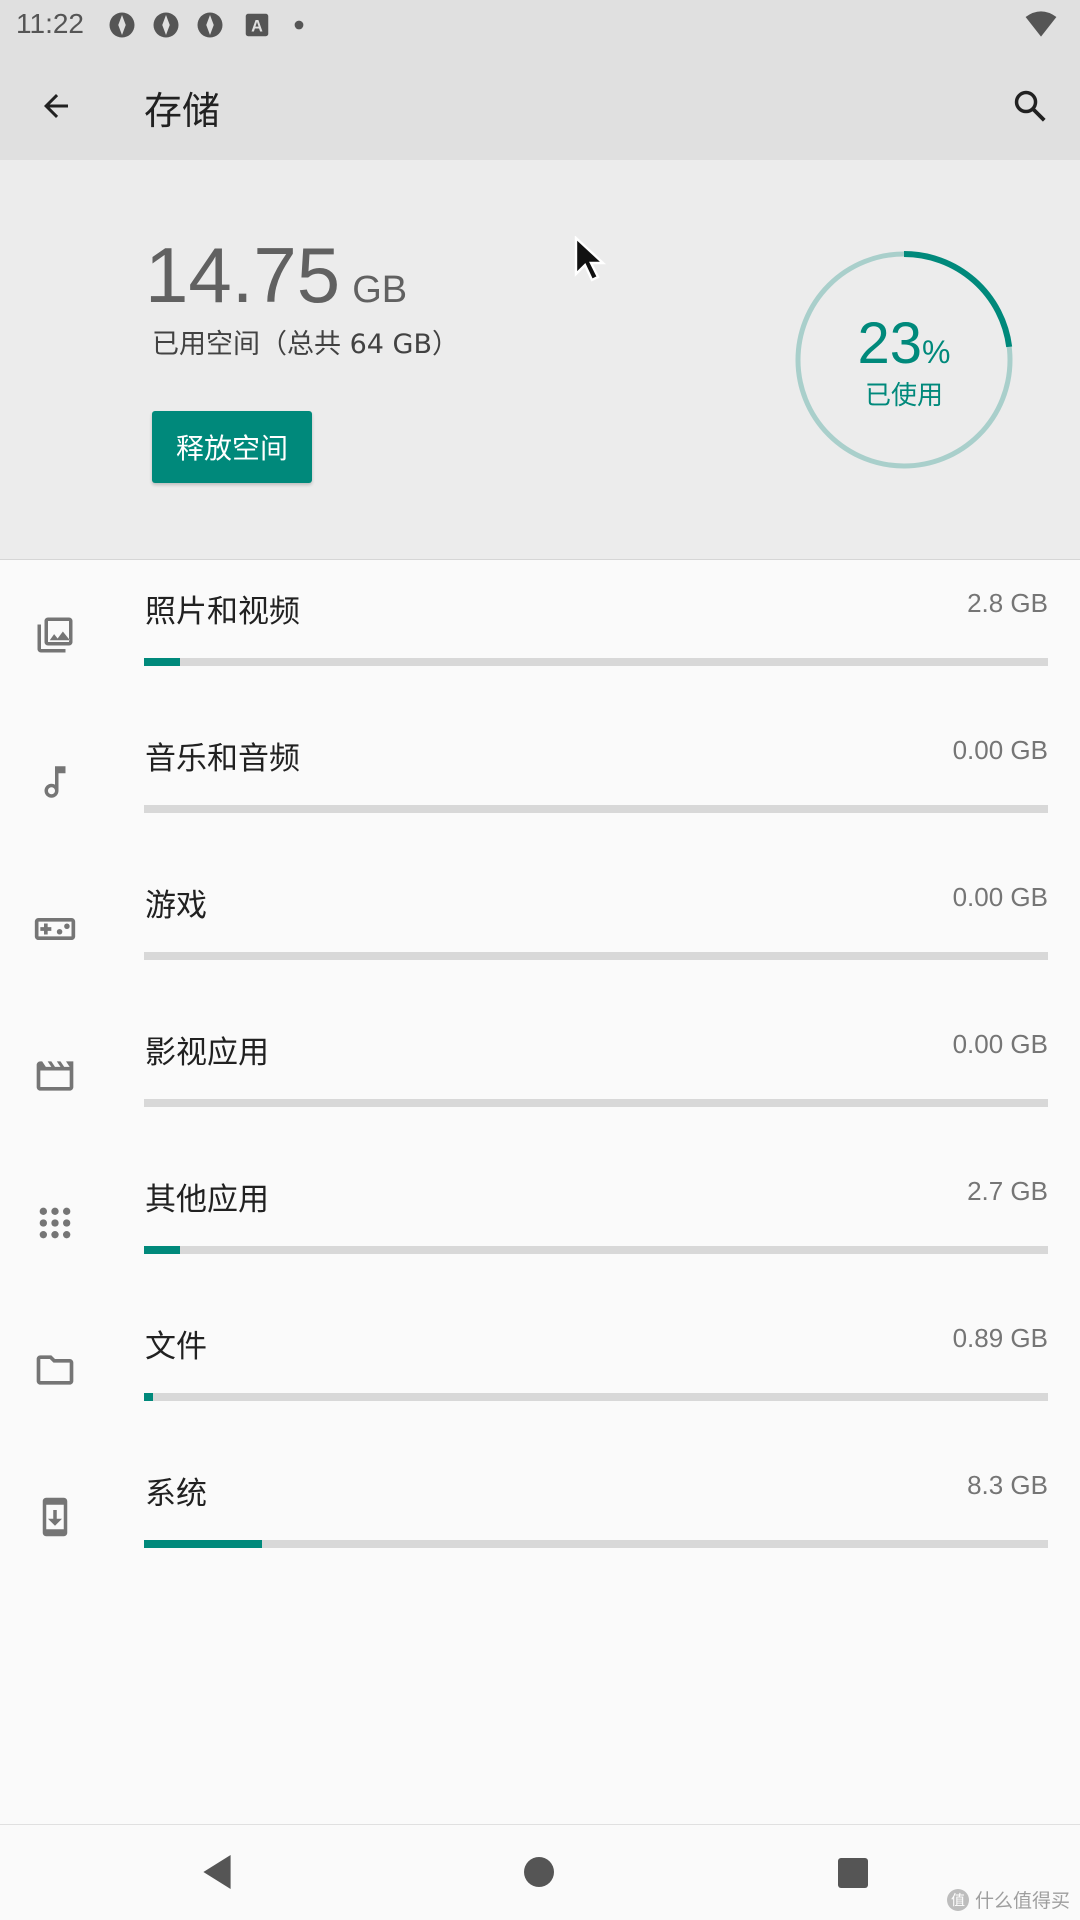  What do you see at coordinates (936, 352) in the screenshot?
I see `usage-percent-sign: %` at bounding box center [936, 352].